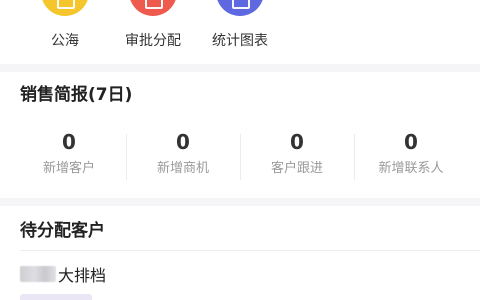 The width and height of the screenshot is (480, 300). Describe the element at coordinates (82, 275) in the screenshot. I see `customer-name: 大排档` at that location.